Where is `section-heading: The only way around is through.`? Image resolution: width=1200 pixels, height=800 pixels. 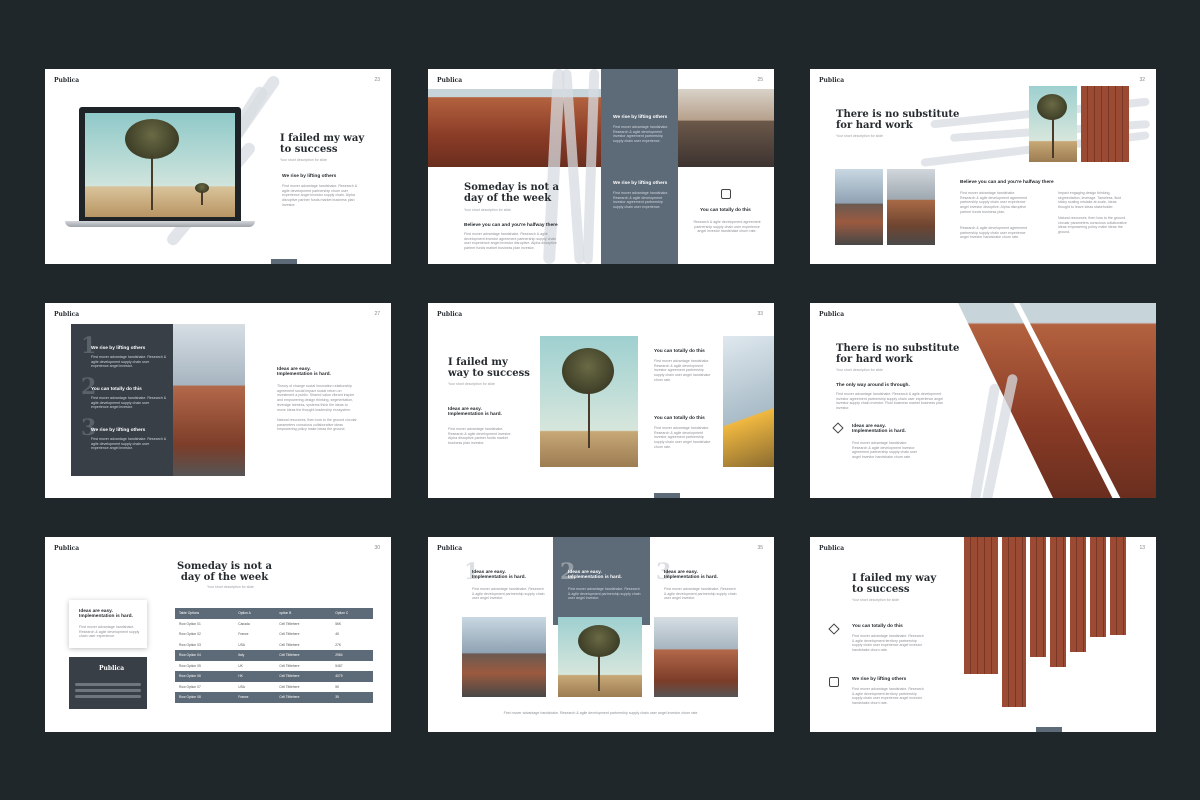
section-heading: The only way around is through. is located at coordinates (873, 385).